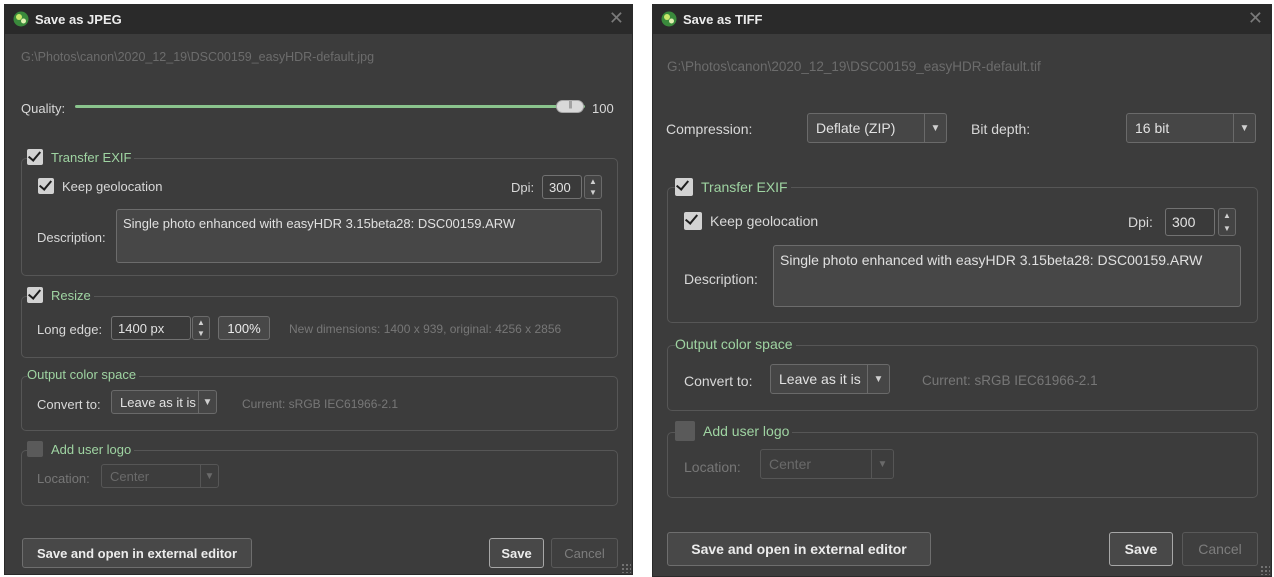 Image resolution: width=1274 pixels, height=577 pixels. I want to click on compression-select: Deflate (ZIP) ▼, so click(877, 128).